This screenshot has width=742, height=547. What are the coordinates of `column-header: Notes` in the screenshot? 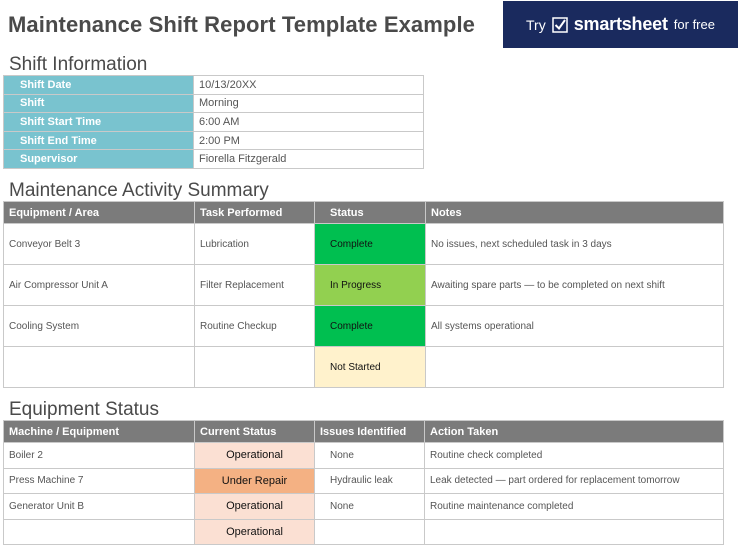 It's located at (574, 212).